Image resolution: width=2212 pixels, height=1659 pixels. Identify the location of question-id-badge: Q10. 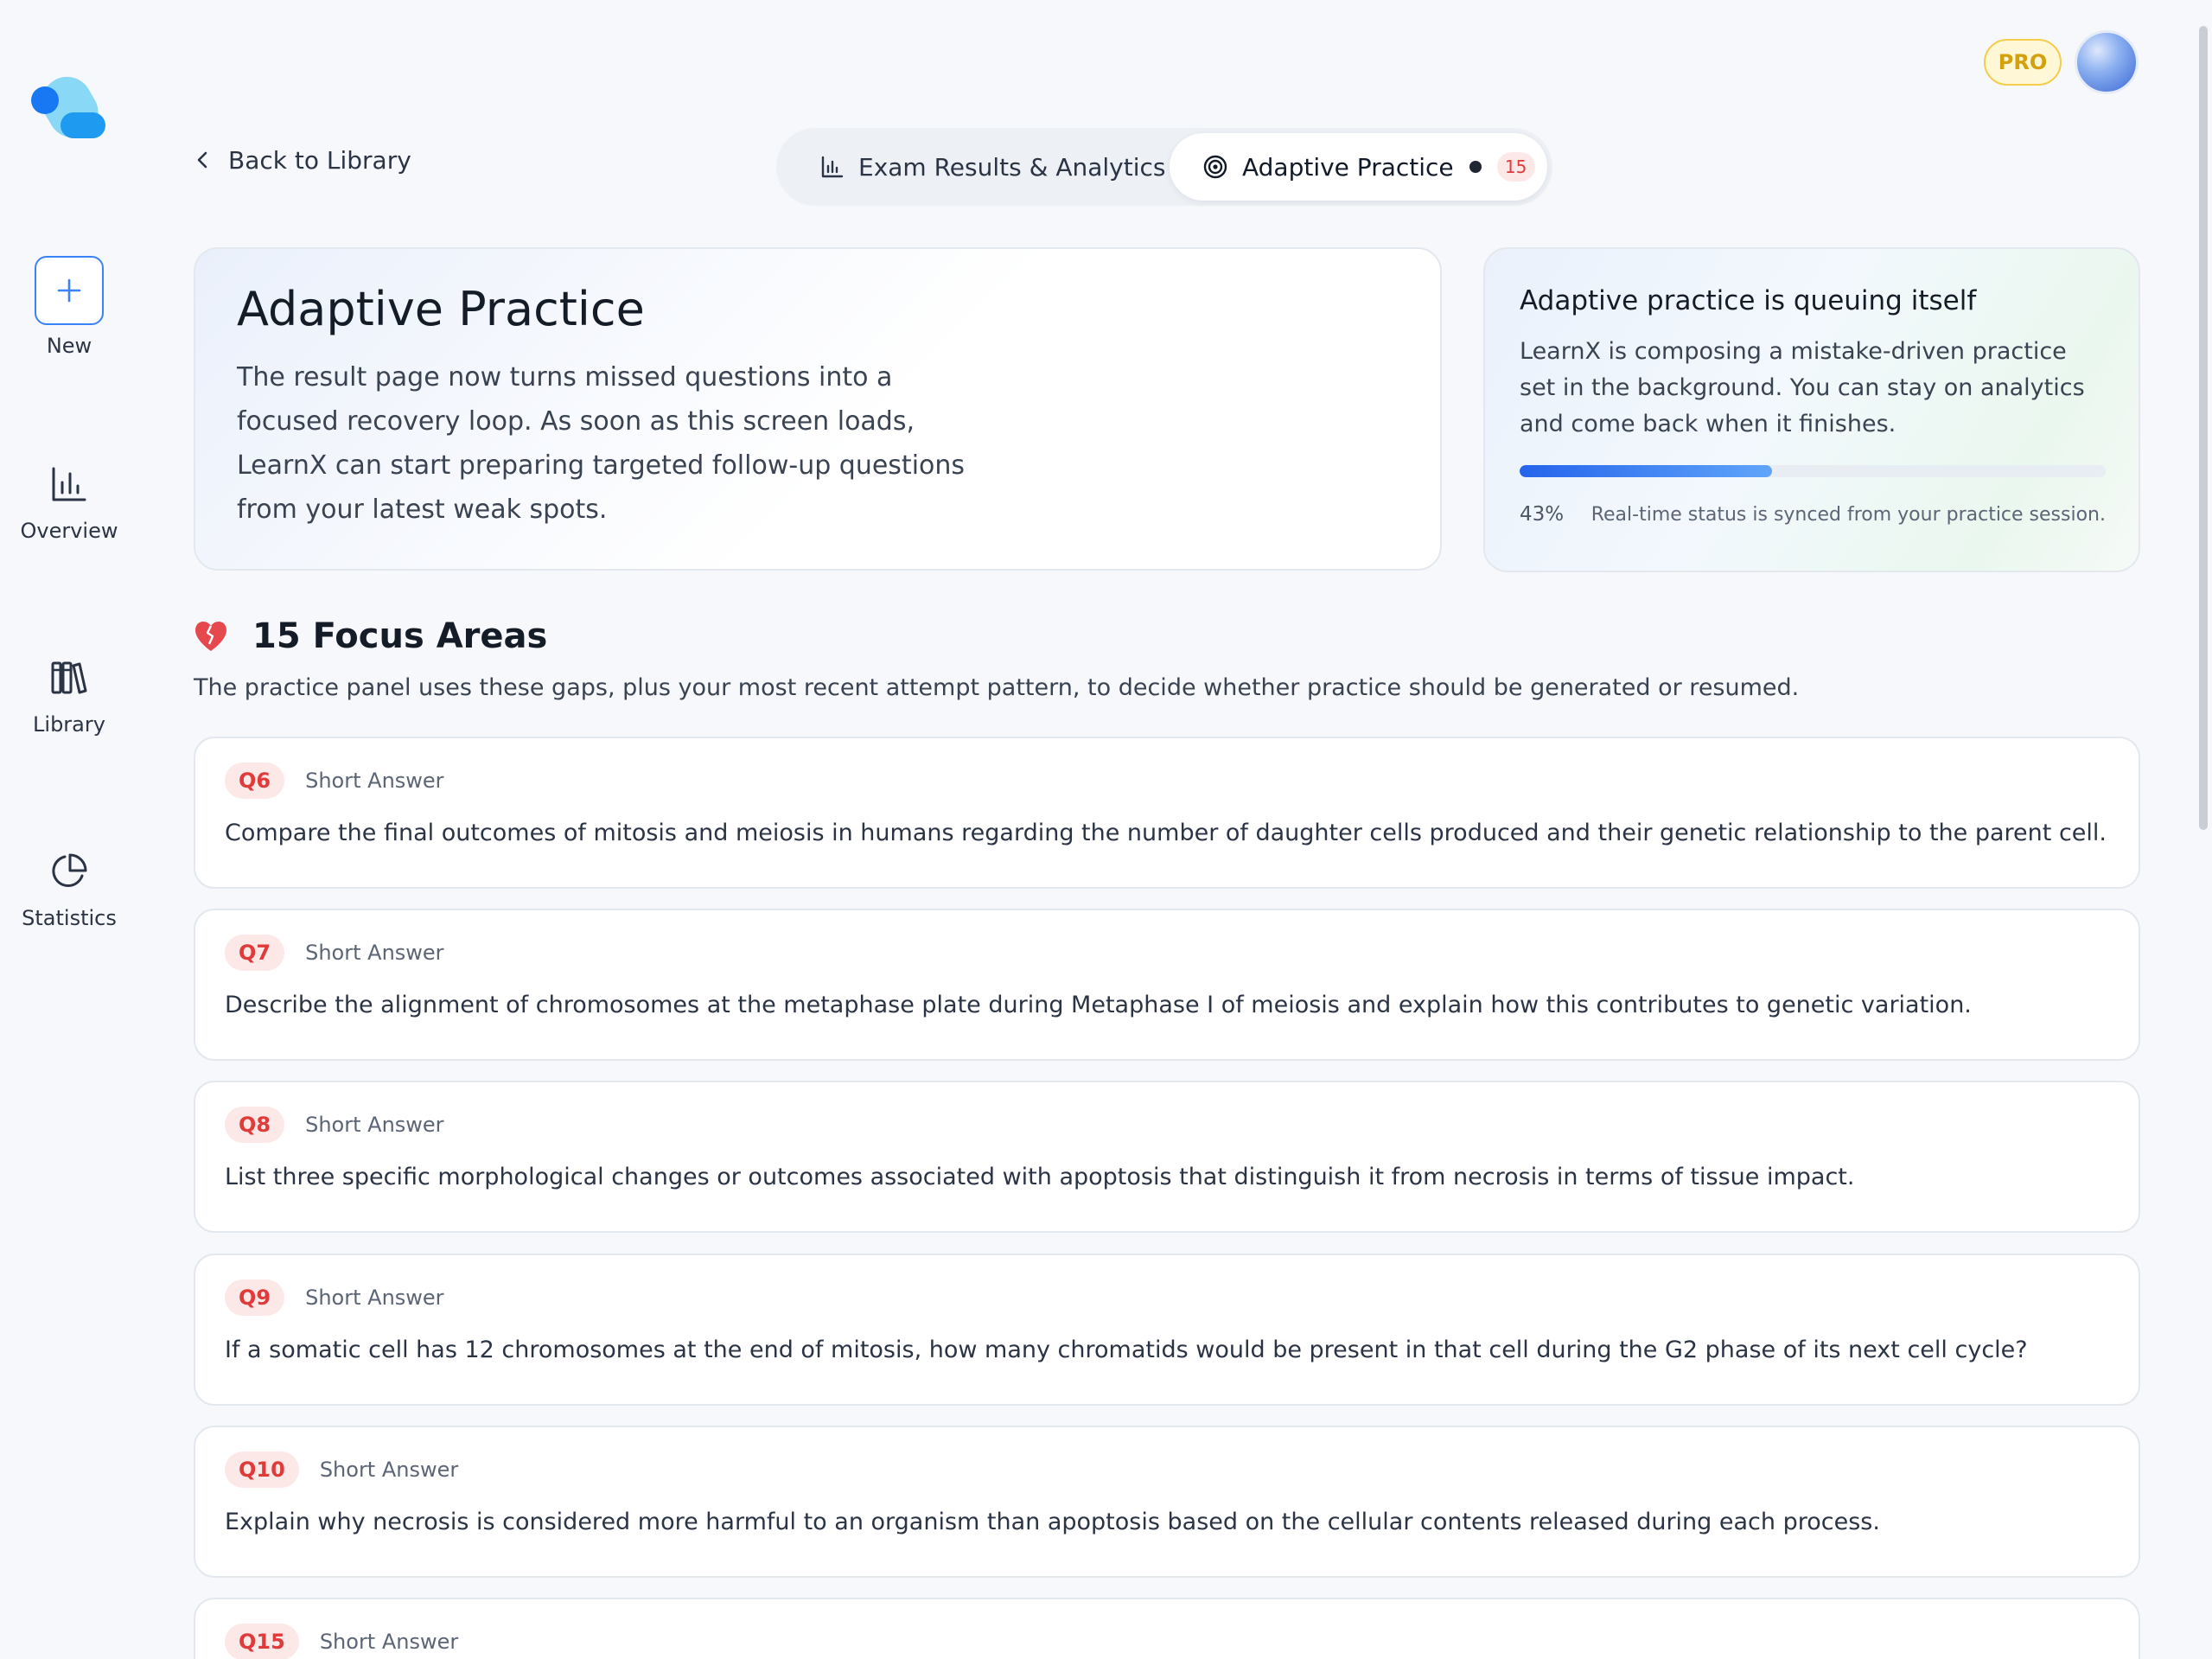
(262, 1470).